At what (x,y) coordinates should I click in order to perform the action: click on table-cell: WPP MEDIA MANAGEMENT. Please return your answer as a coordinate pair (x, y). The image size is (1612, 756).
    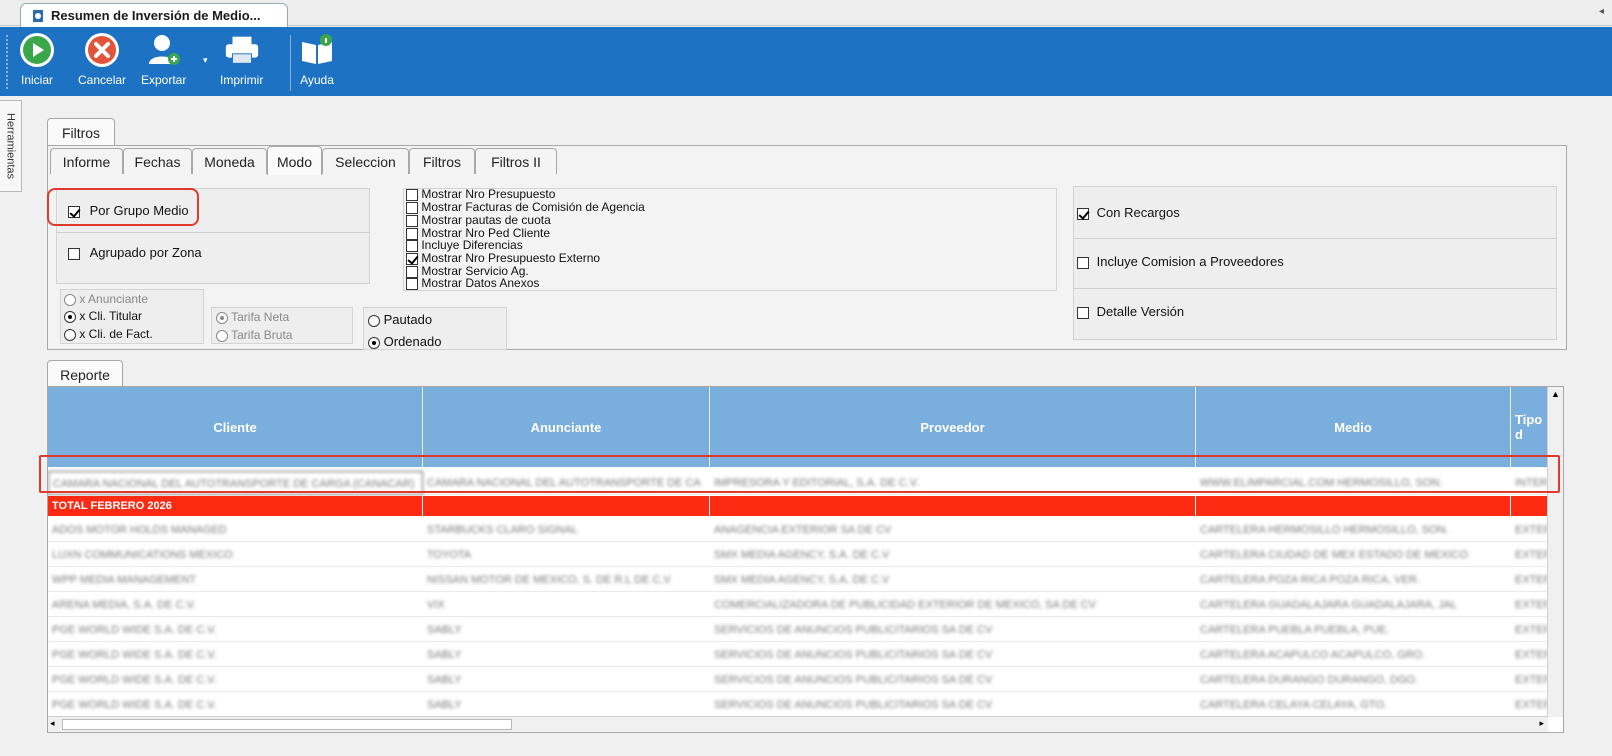
    Looking at the image, I should click on (124, 580).